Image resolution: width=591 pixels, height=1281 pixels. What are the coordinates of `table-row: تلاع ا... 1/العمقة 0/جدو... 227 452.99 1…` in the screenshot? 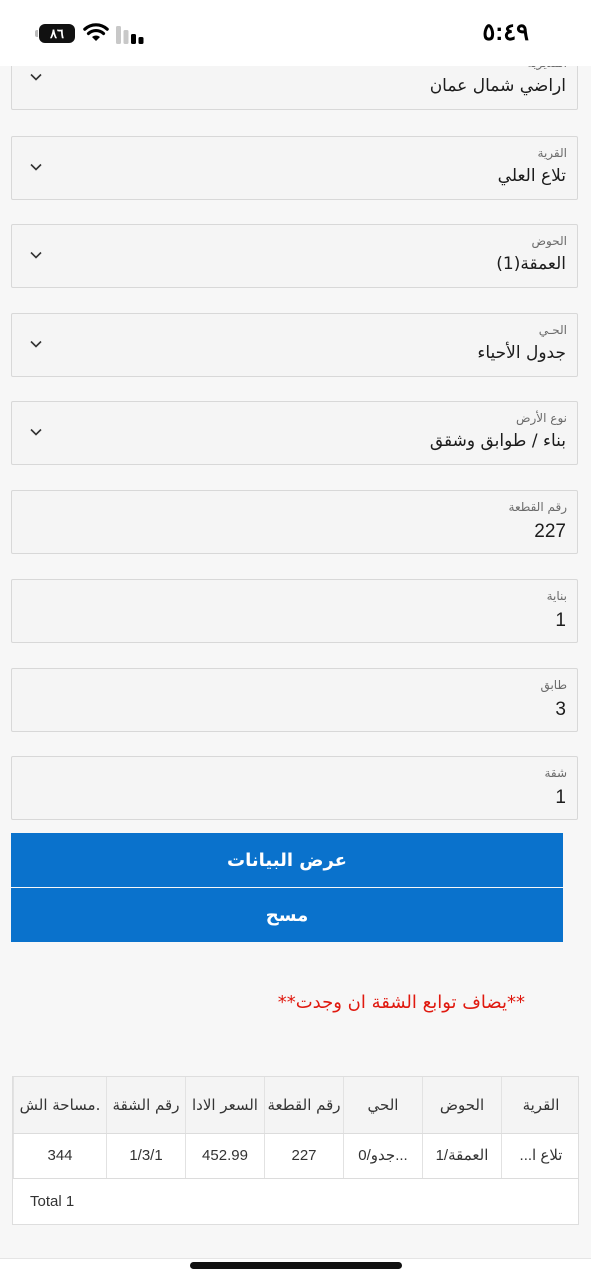 It's located at (295, 1156).